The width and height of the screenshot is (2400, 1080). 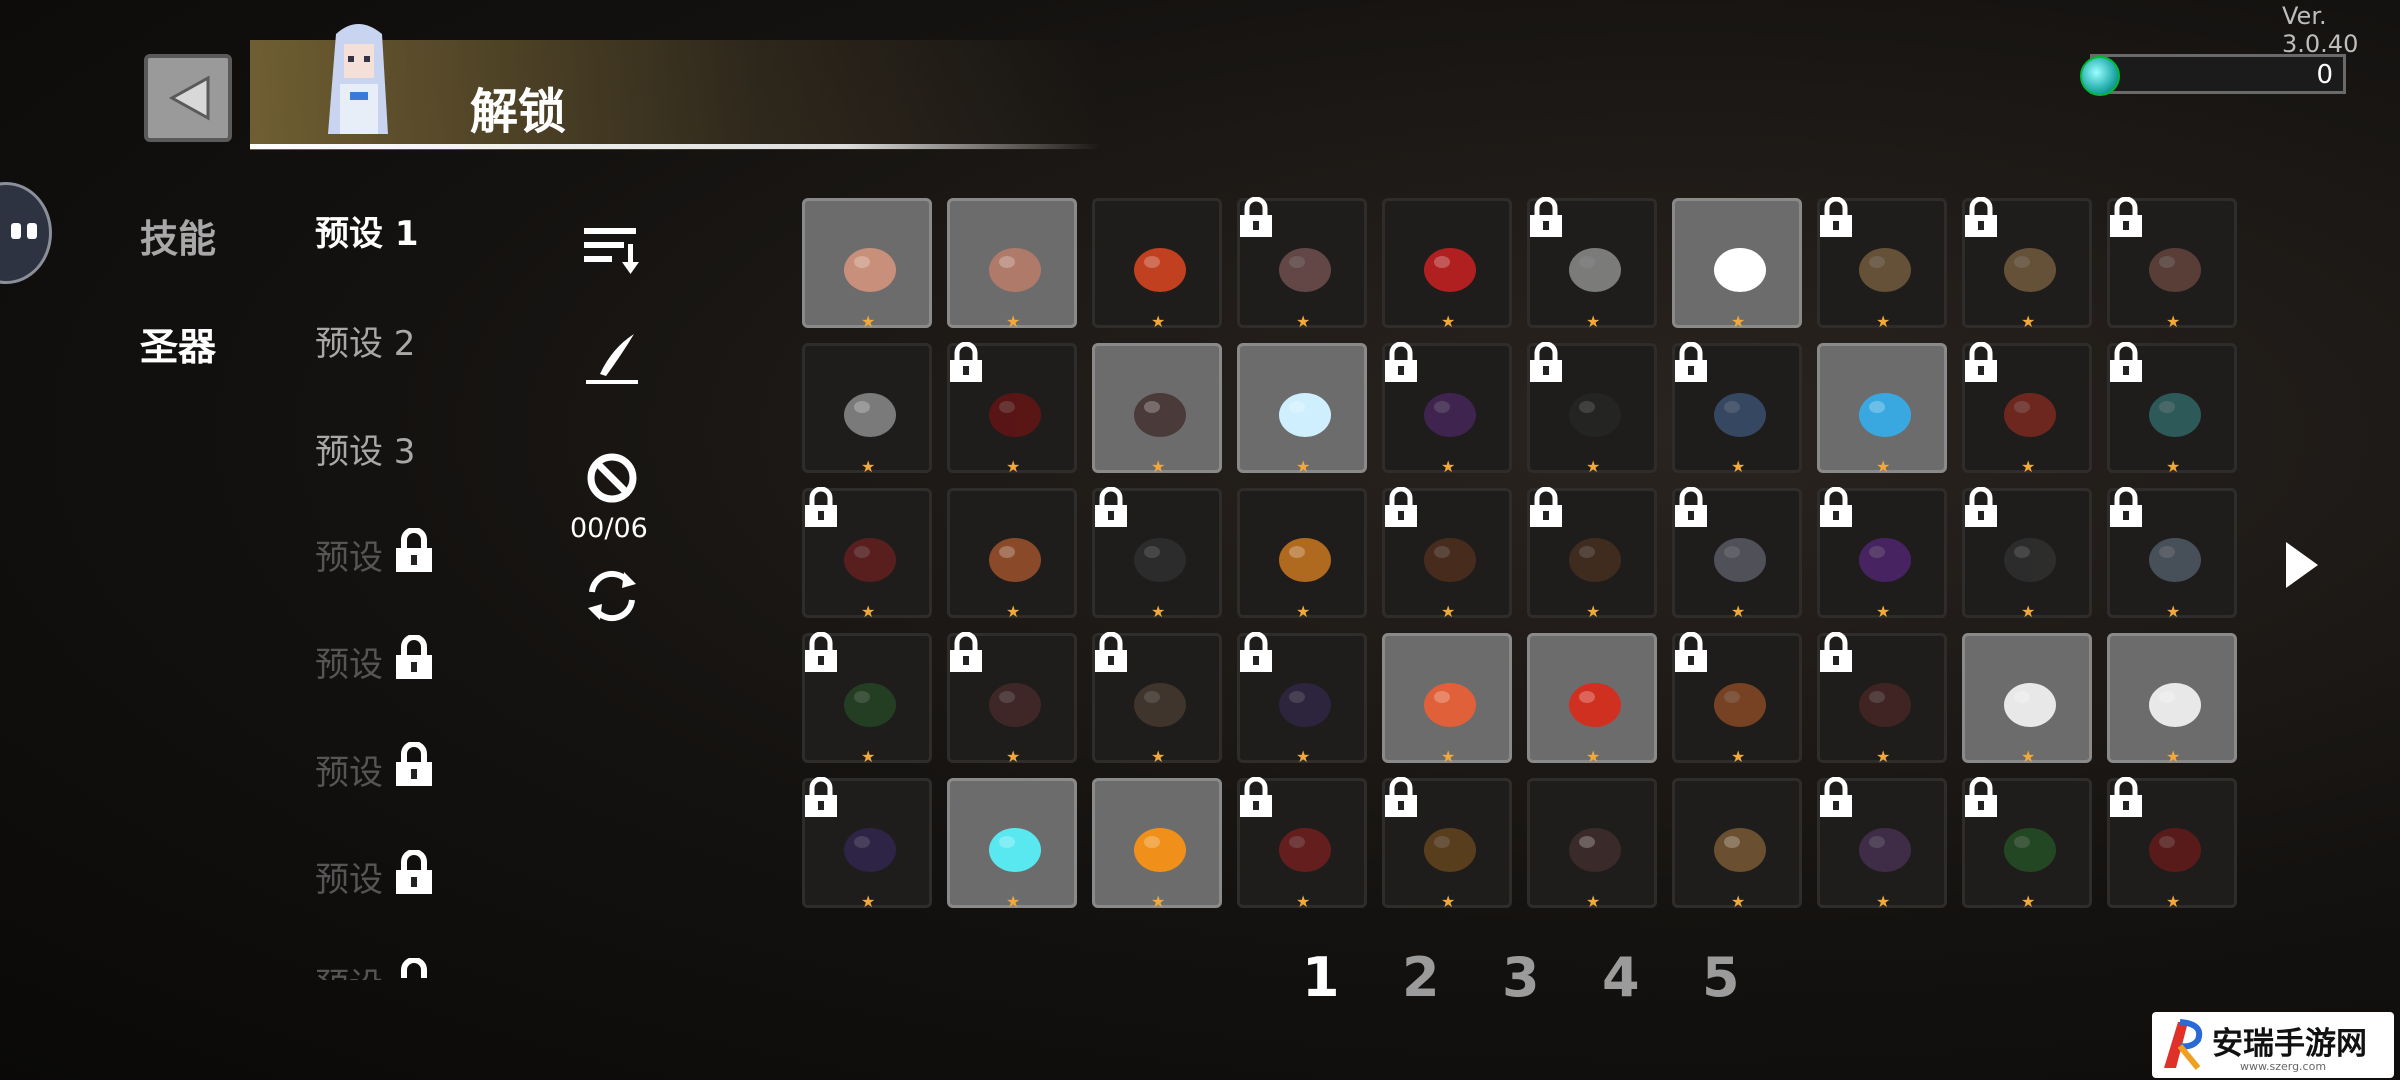 I want to click on tab-artifacts: 圣器, so click(x=178, y=343).